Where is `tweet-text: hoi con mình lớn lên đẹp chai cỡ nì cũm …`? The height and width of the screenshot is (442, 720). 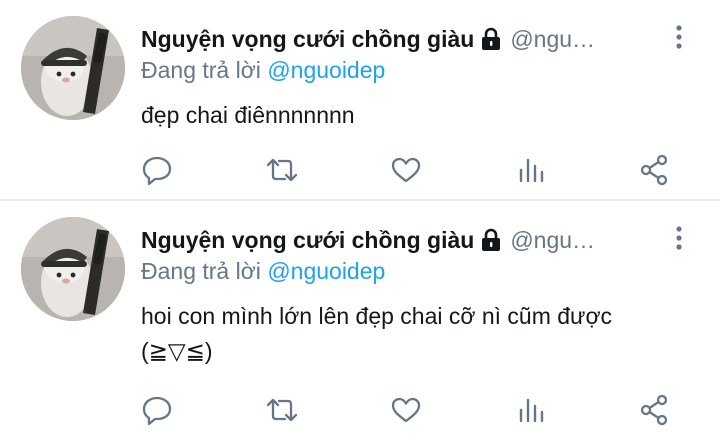 tweet-text: hoi con mình lớn lên đẹp chai cỡ nì cũm … is located at coordinates (377, 333).